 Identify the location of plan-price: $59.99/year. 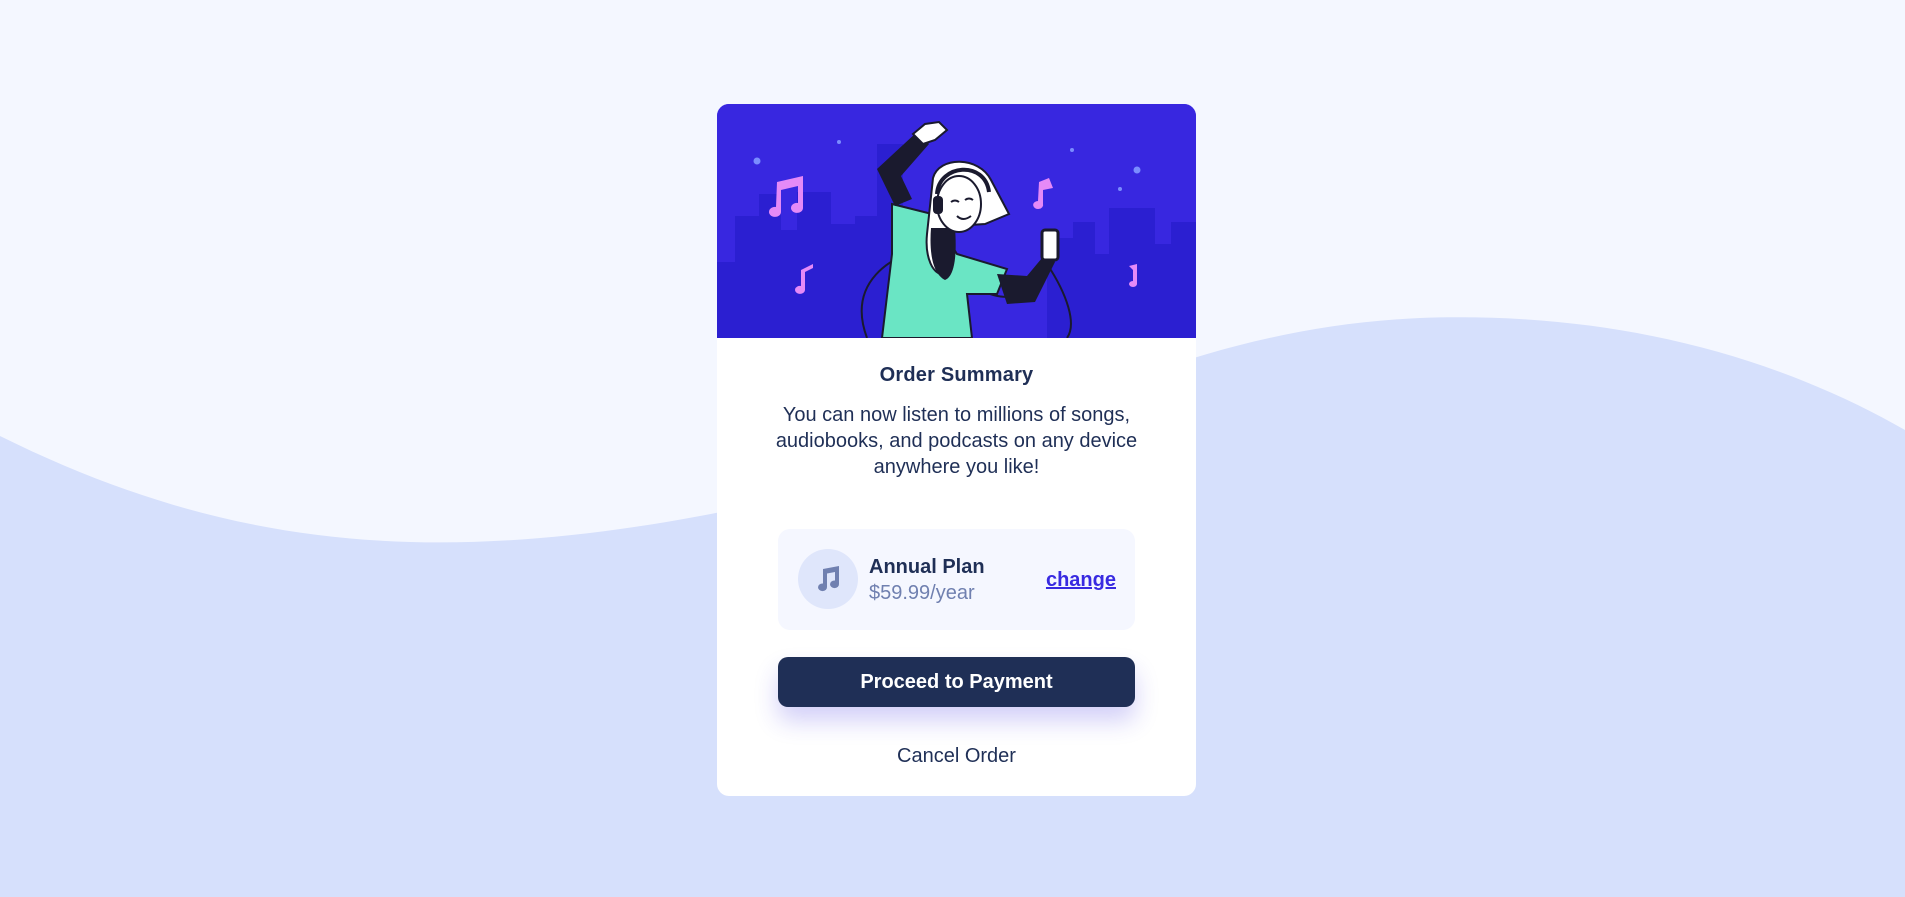
(922, 593).